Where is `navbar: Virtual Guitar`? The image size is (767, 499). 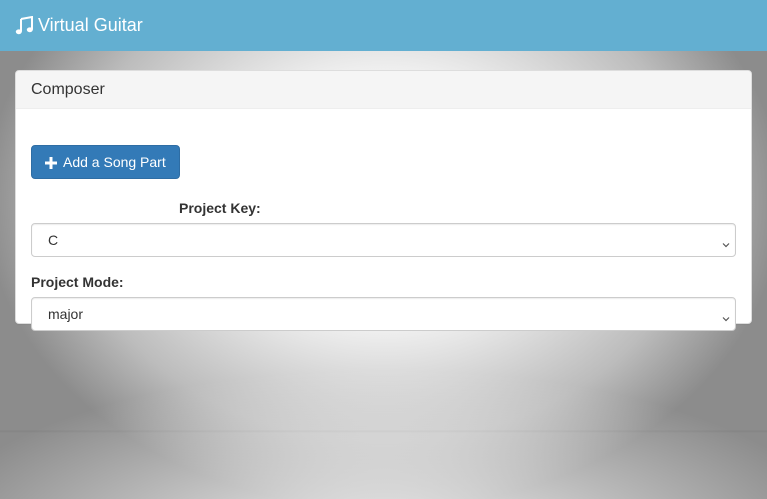 navbar: Virtual Guitar is located at coordinates (383, 25).